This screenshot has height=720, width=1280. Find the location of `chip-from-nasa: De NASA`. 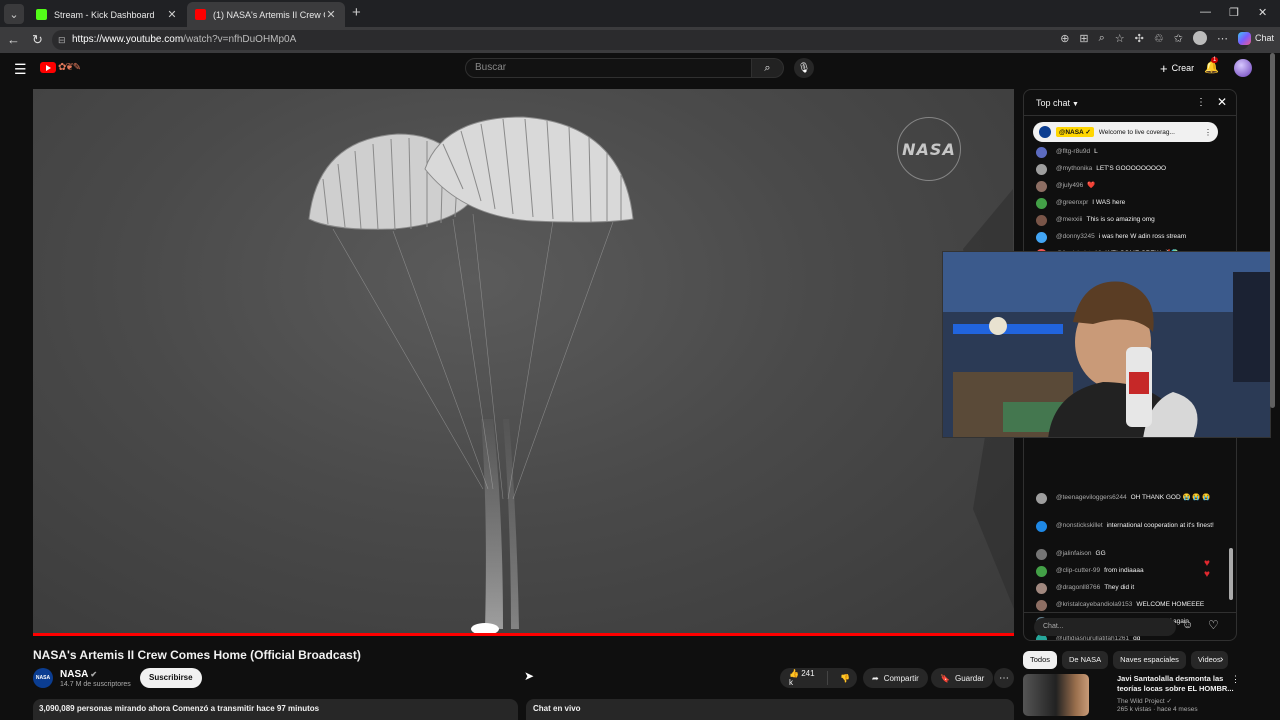

chip-from-nasa: De NASA is located at coordinates (1085, 660).